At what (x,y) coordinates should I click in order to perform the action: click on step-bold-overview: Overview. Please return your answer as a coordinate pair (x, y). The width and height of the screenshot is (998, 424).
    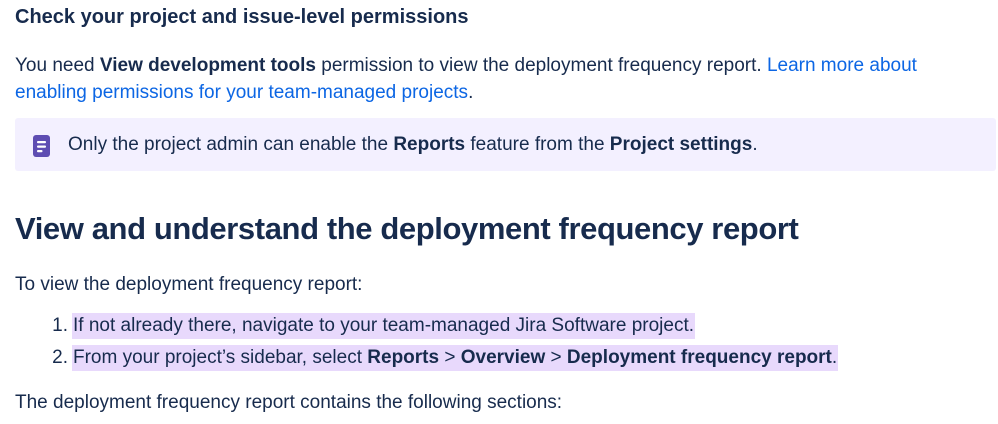
    Looking at the image, I should click on (503, 357).